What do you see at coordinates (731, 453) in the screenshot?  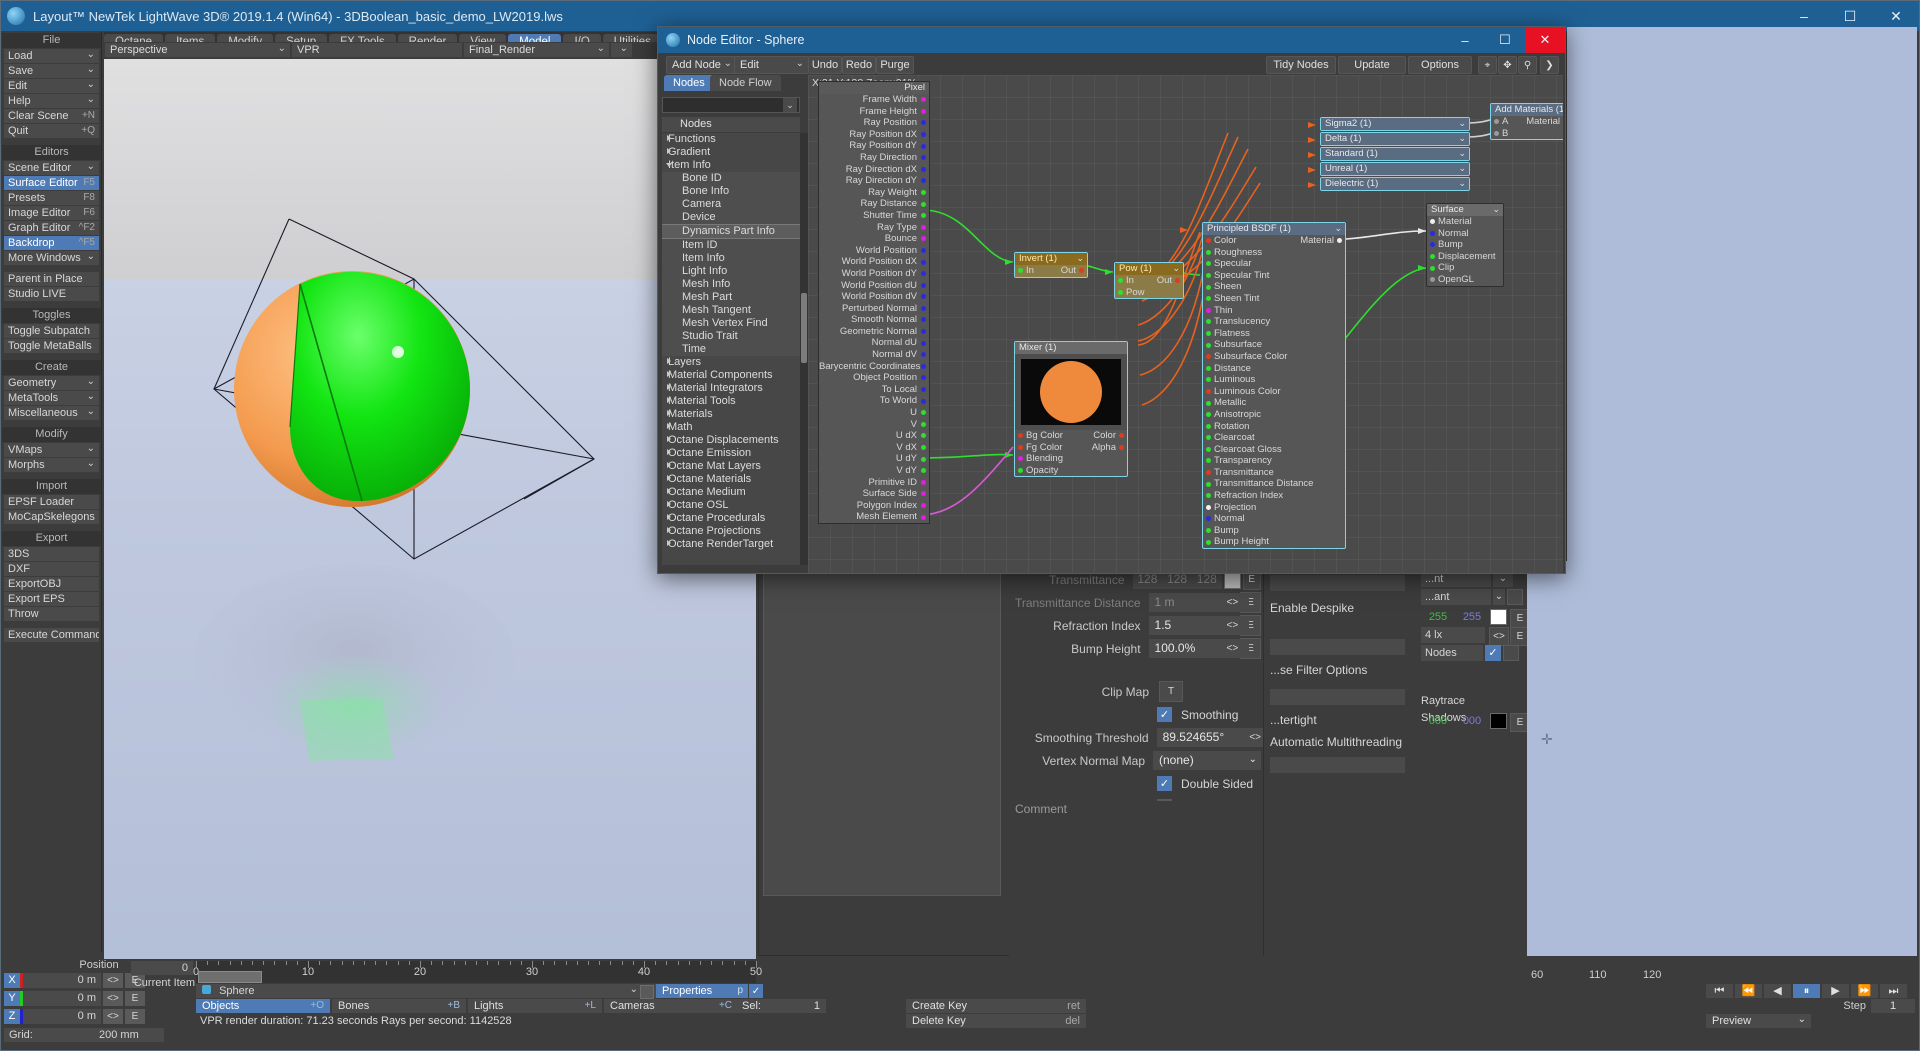 I see `node-tree-item-octane-emission: Octane Emission` at bounding box center [731, 453].